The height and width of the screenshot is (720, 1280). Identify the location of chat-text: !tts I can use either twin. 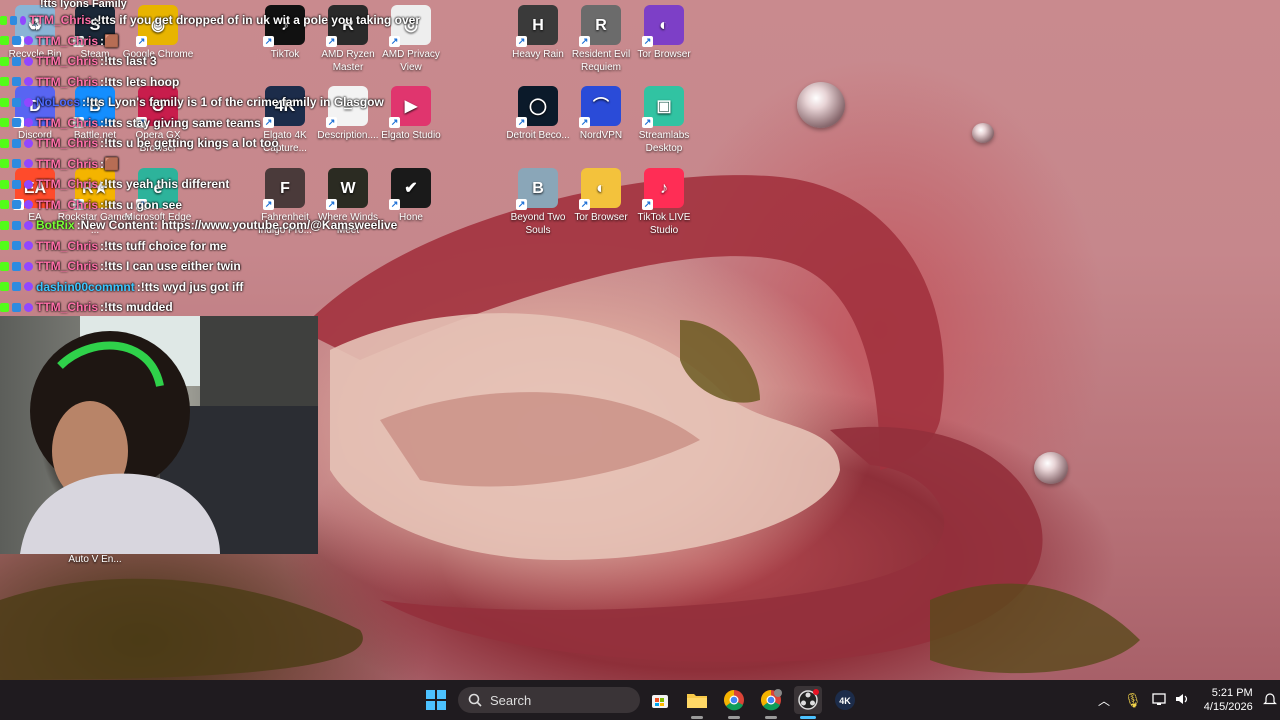
(172, 266).